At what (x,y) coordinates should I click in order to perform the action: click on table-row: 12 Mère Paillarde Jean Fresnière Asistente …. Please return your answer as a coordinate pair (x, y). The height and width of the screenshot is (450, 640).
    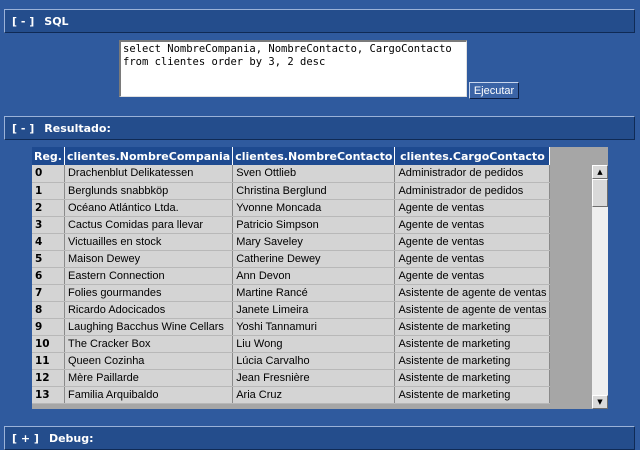
    Looking at the image, I should click on (291, 378).